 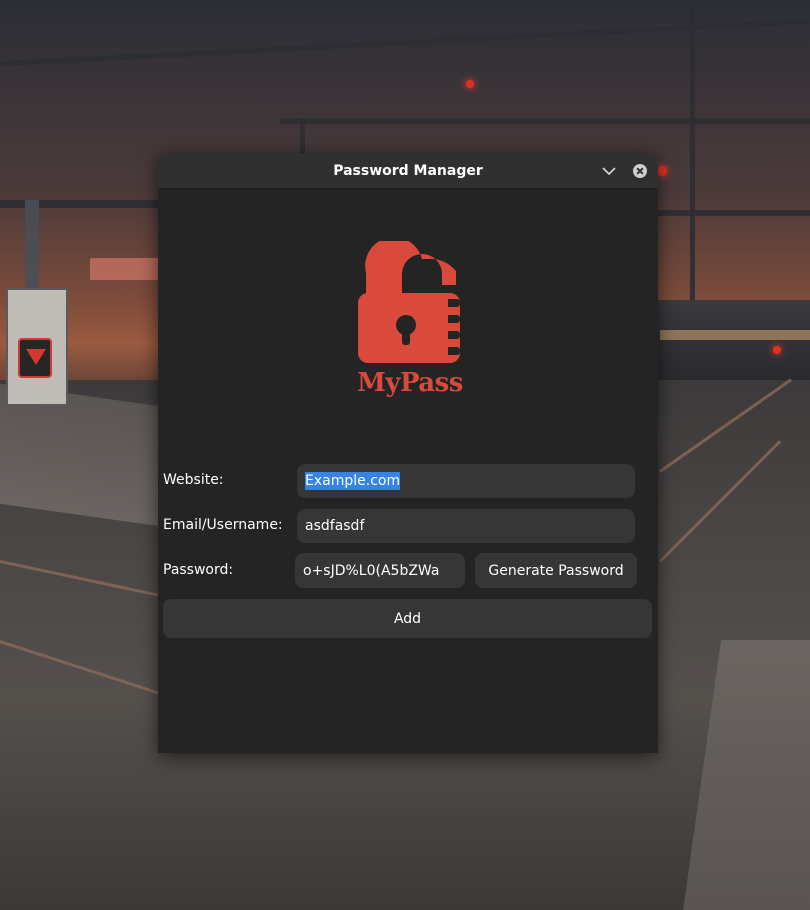 I want to click on minimize-button, so click(x=609, y=171).